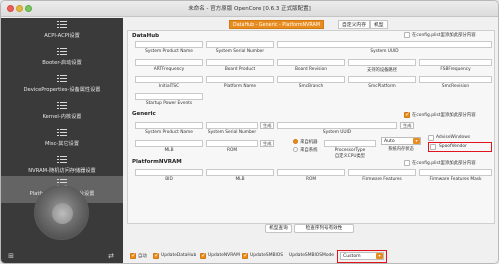 The height and width of the screenshot is (264, 499). Describe the element at coordinates (362, 256) in the screenshot. I see `smbios-mode-select: Custom ▾` at that location.